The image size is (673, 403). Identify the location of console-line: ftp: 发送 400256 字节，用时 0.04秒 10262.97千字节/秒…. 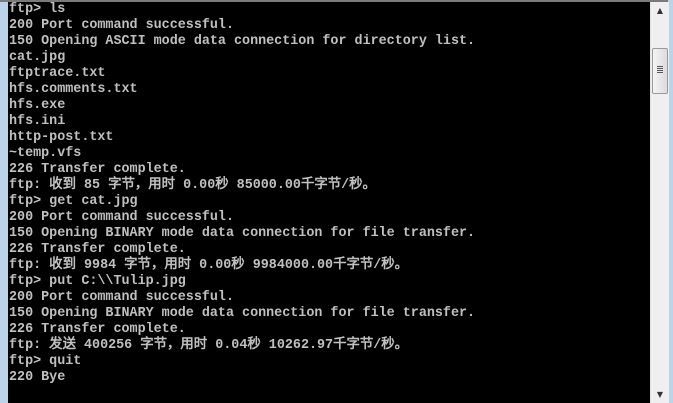
(209, 345).